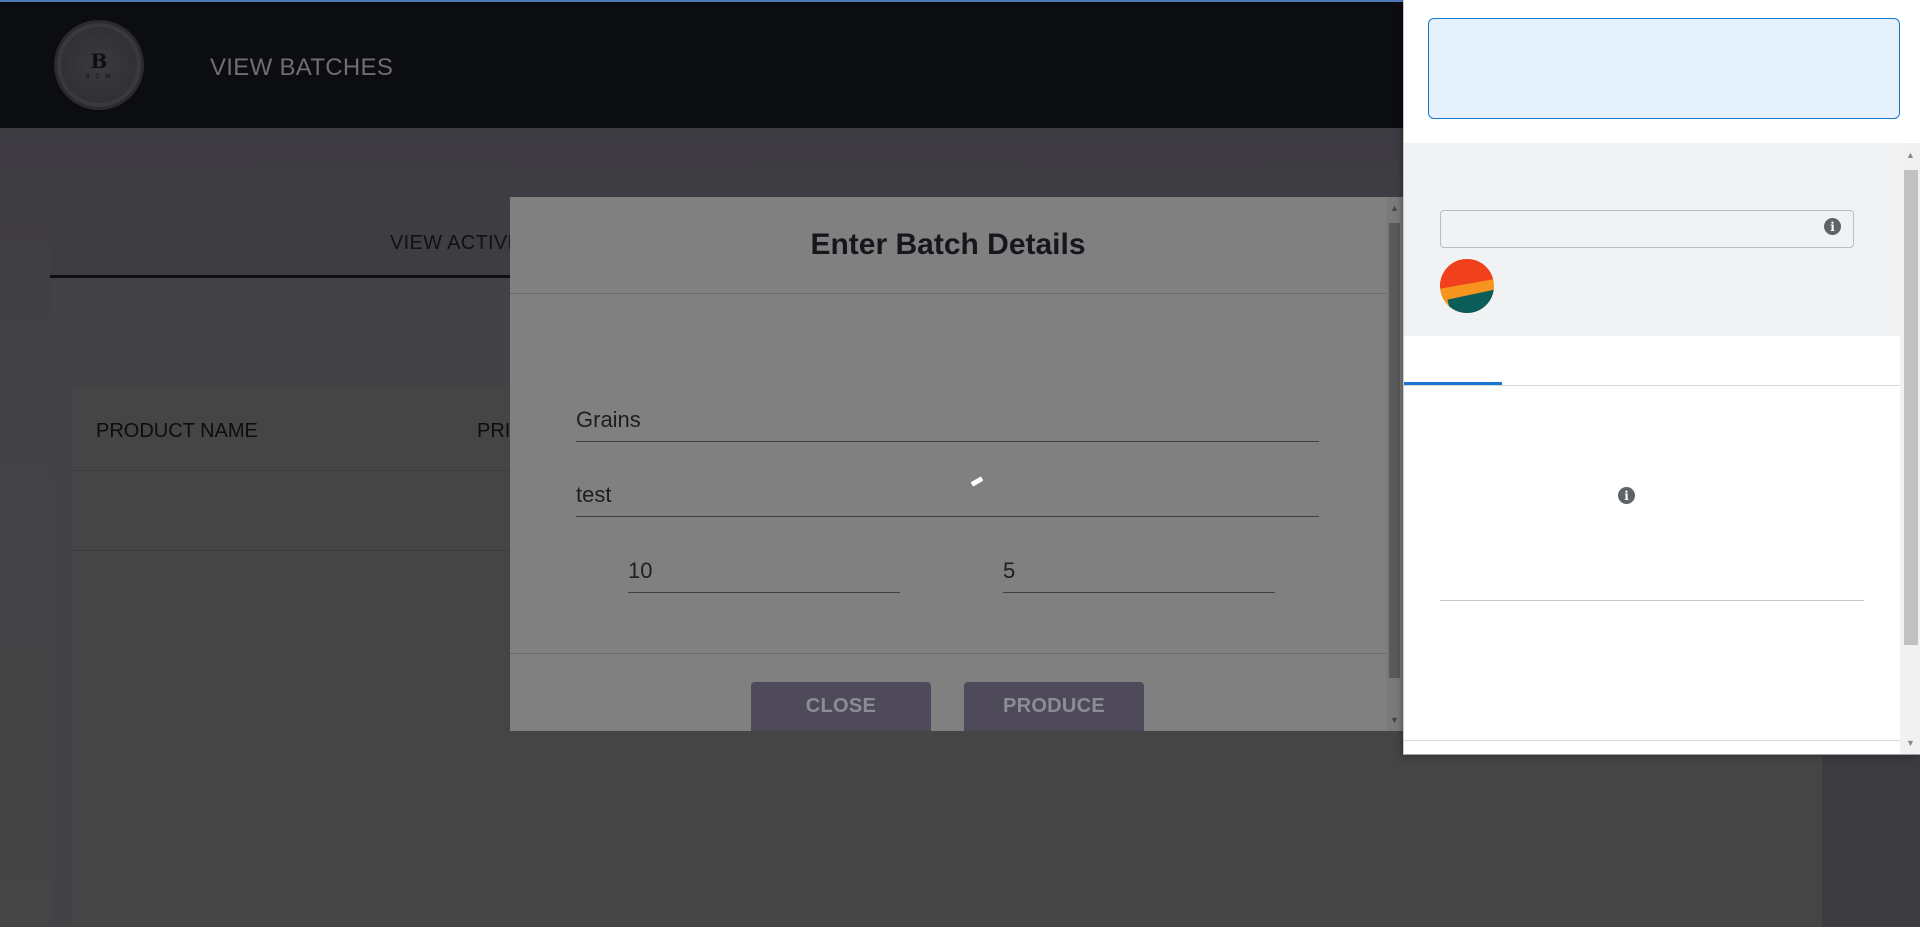 Image resolution: width=1920 pixels, height=927 pixels. What do you see at coordinates (177, 431) in the screenshot?
I see `column-header-product-name: PRODUCT NAME` at bounding box center [177, 431].